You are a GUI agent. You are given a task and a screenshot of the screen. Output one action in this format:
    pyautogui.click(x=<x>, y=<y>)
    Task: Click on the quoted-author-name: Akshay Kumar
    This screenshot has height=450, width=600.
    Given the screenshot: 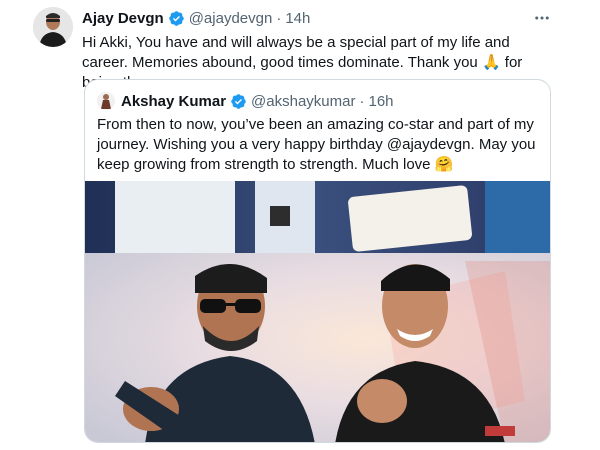 What is the action you would take?
    pyautogui.click(x=173, y=101)
    